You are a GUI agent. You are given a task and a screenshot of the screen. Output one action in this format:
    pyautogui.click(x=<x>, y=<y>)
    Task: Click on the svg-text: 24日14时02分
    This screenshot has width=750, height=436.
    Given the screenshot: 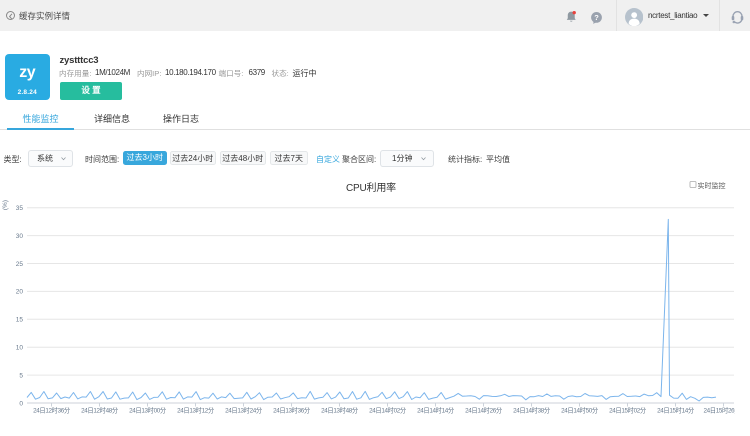 What is the action you would take?
    pyautogui.click(x=388, y=410)
    